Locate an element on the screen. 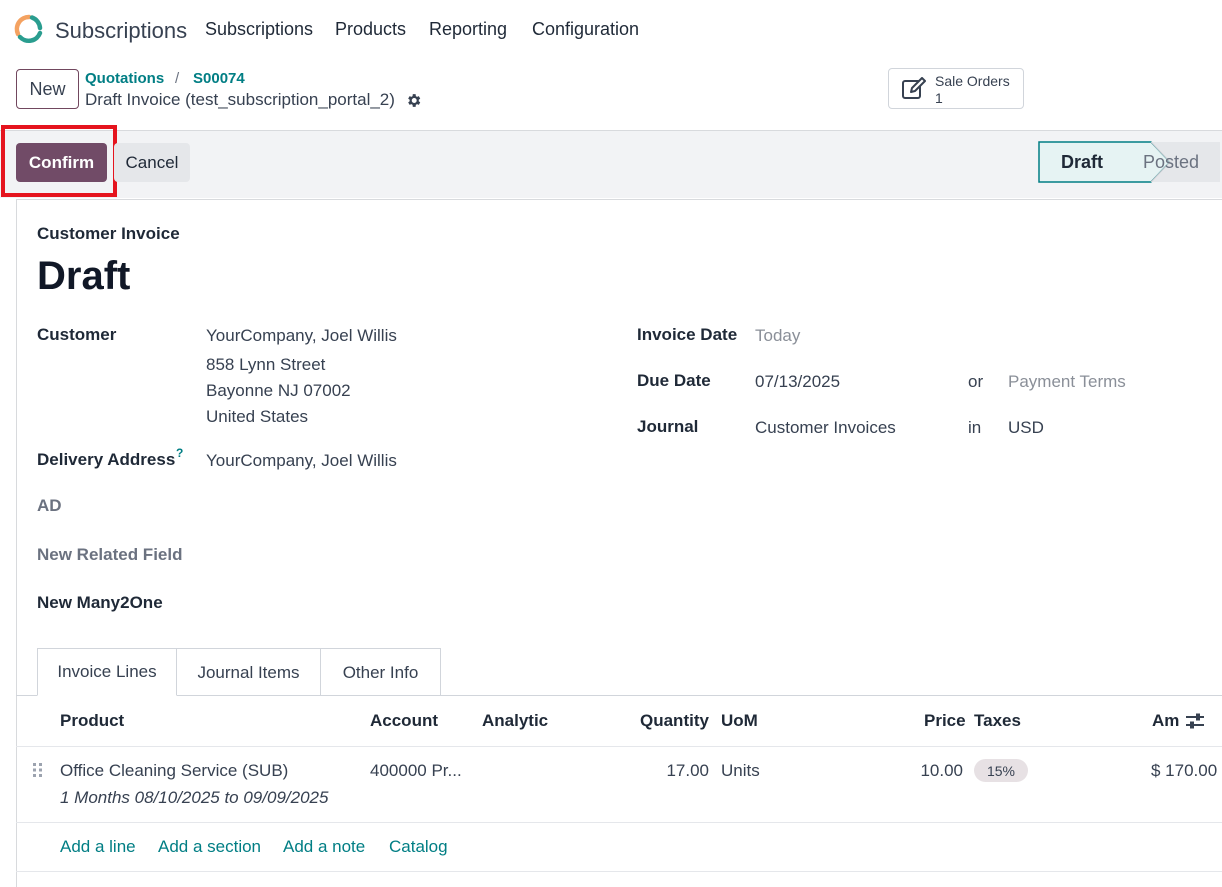 This screenshot has width=1222, height=887. line-quantity: 17.00 is located at coordinates (654, 771).